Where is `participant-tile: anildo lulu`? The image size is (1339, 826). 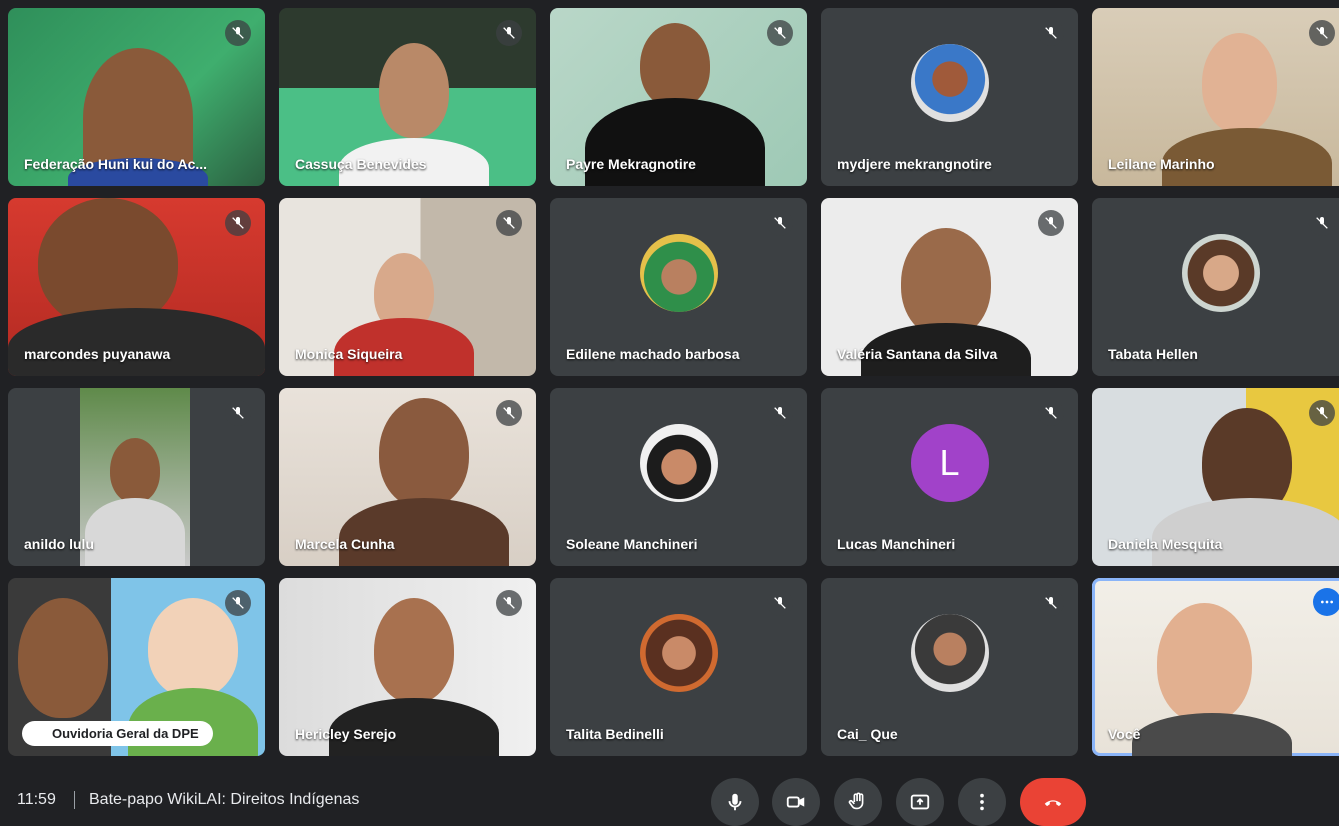
participant-tile: anildo lulu is located at coordinates (136, 477).